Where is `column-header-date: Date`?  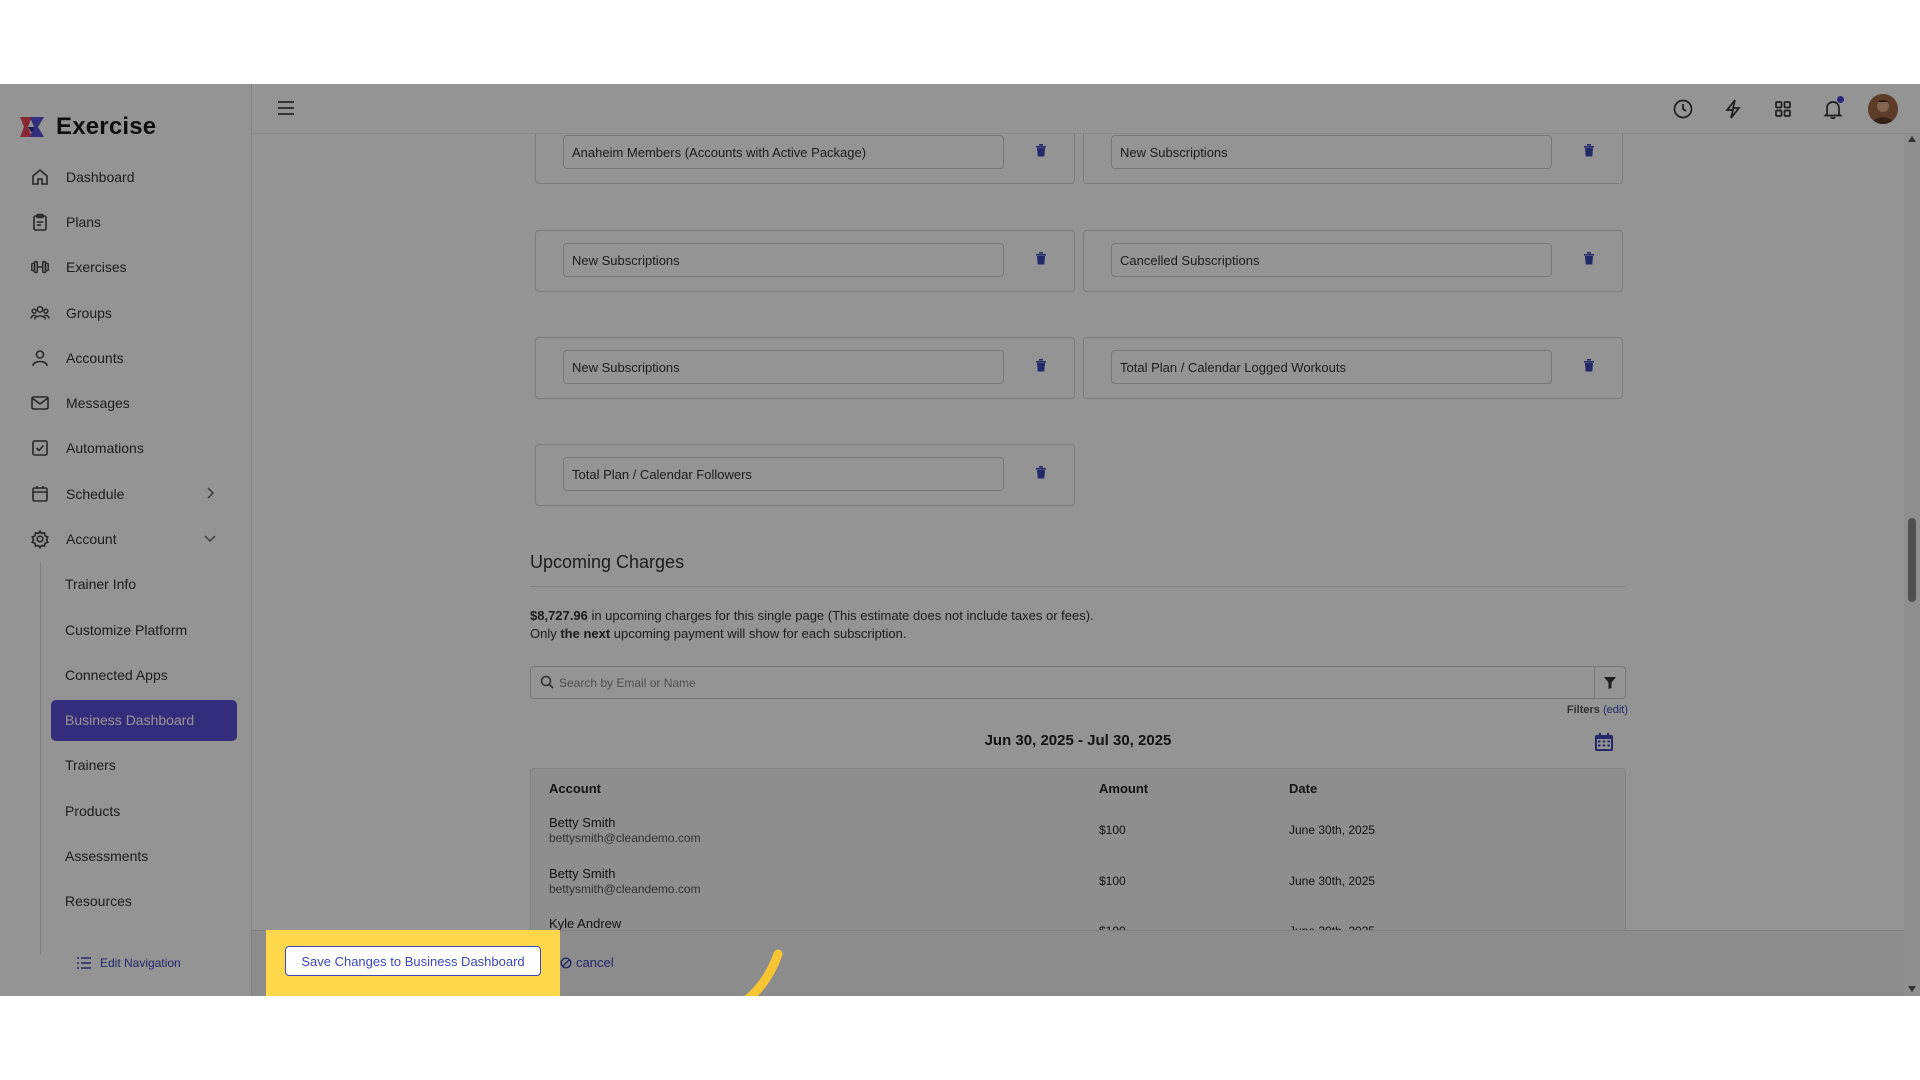
column-header-date: Date is located at coordinates (1303, 788).